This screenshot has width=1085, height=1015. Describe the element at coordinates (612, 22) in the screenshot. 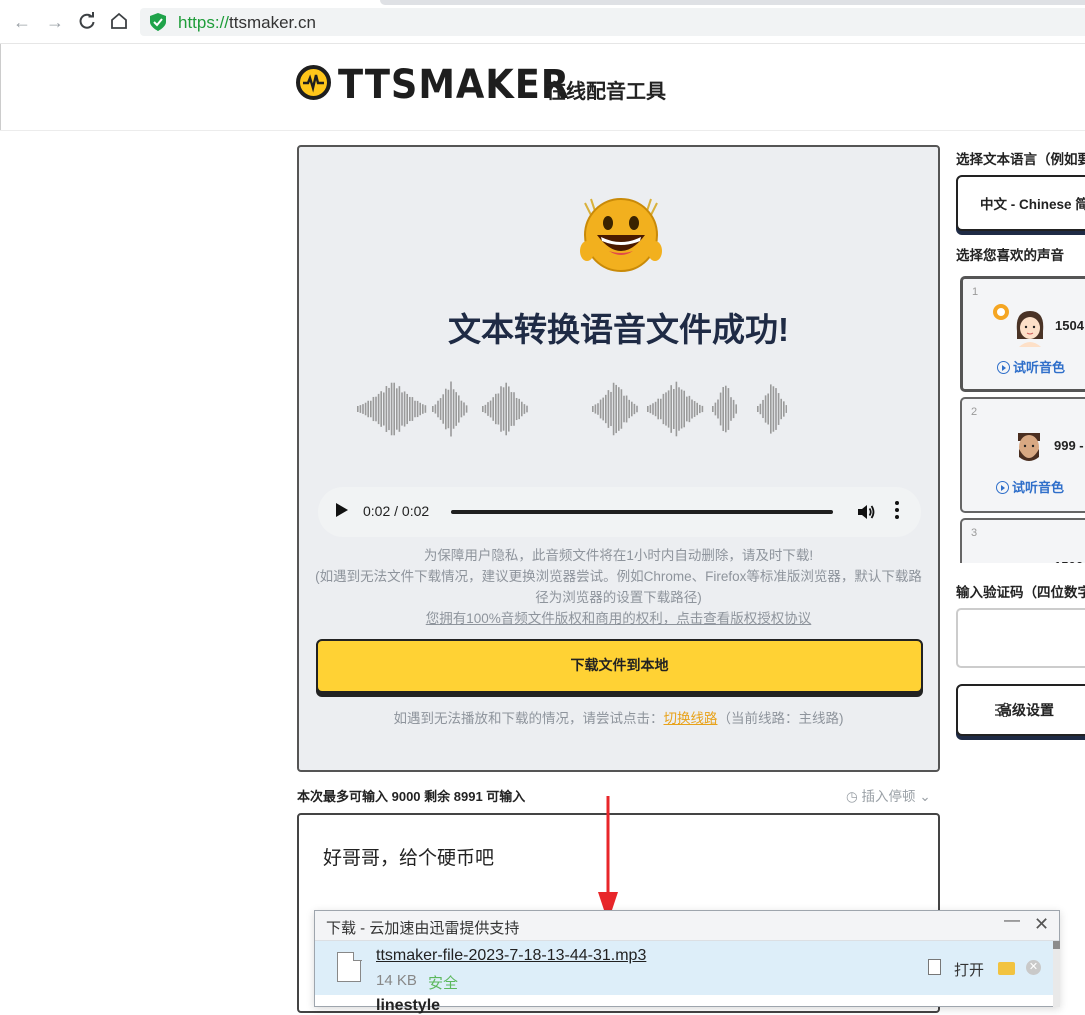

I see `address-bar: https://ttsmaker.cn` at that location.